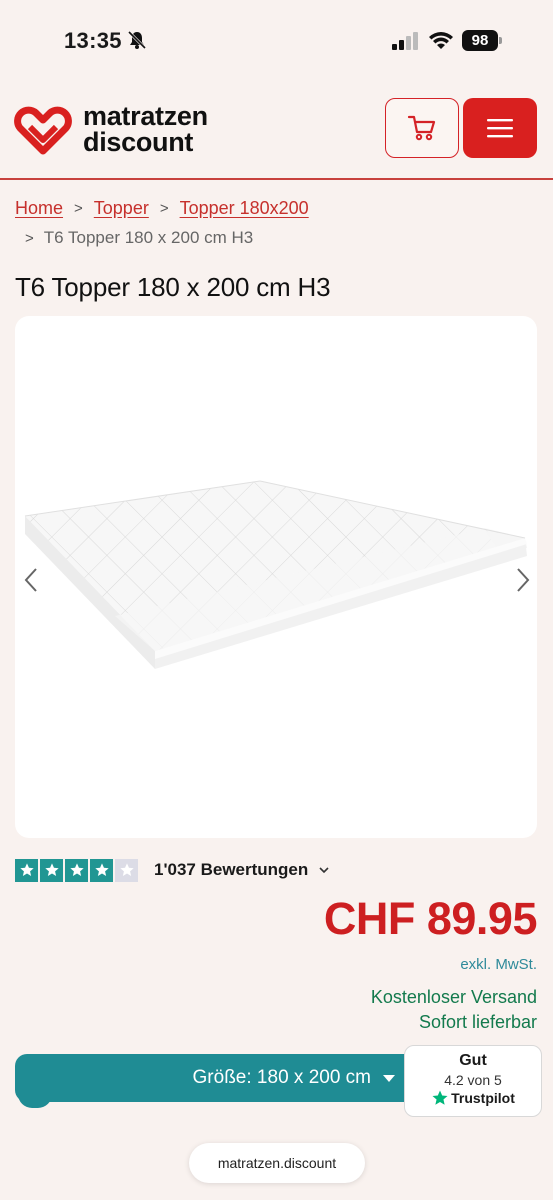 Image resolution: width=553 pixels, height=1200 pixels. Describe the element at coordinates (500, 40) in the screenshot. I see `battery-tip` at that location.